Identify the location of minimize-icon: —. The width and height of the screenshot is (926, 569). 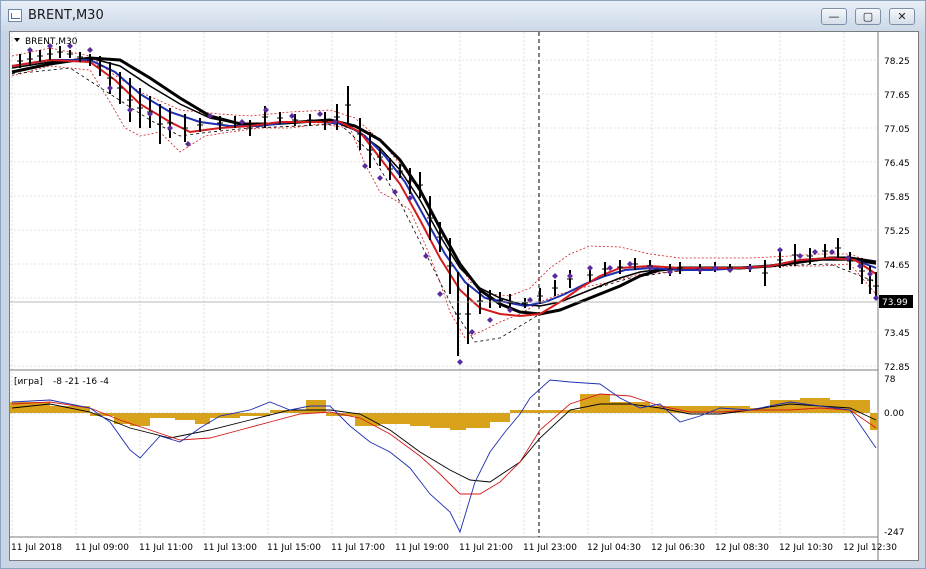
(834, 16).